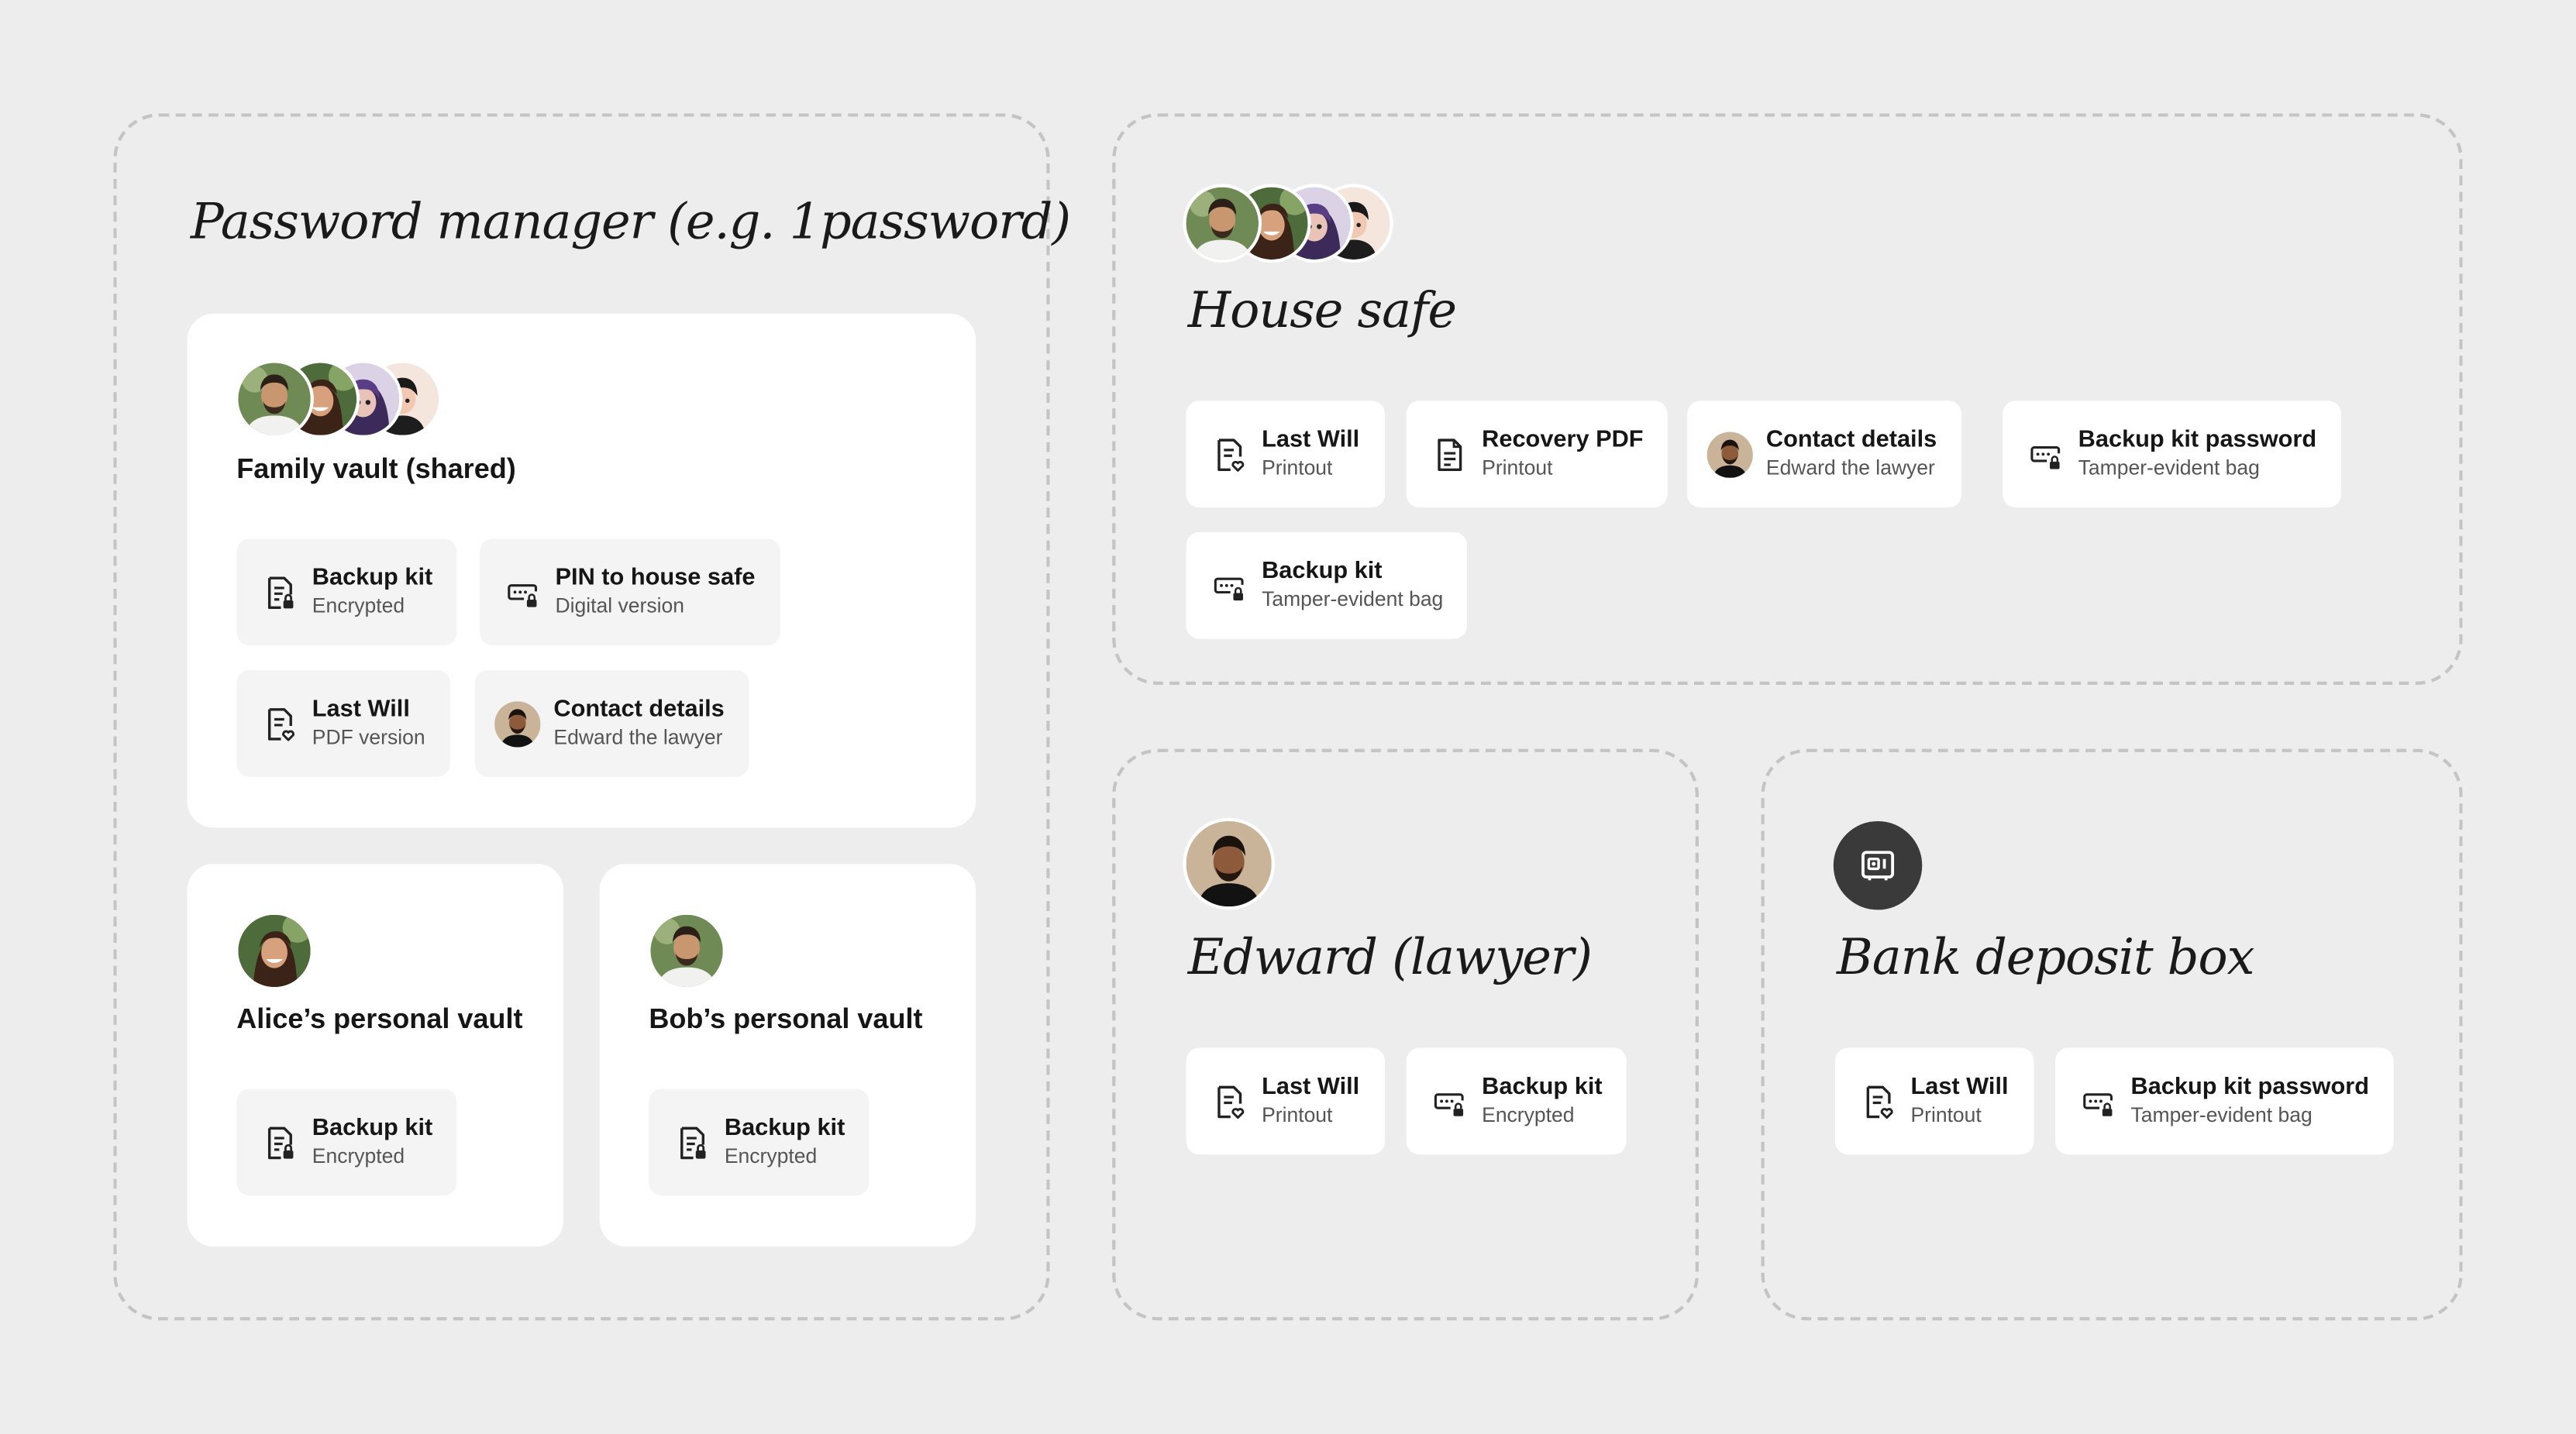 The width and height of the screenshot is (2576, 1434). What do you see at coordinates (342, 399) in the screenshot?
I see `family-avatars` at bounding box center [342, 399].